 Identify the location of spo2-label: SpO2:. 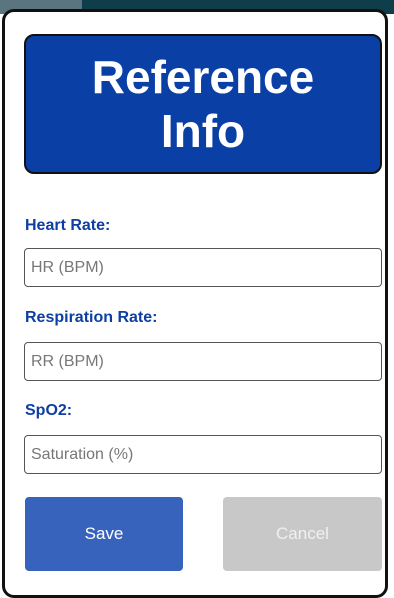
(49, 410).